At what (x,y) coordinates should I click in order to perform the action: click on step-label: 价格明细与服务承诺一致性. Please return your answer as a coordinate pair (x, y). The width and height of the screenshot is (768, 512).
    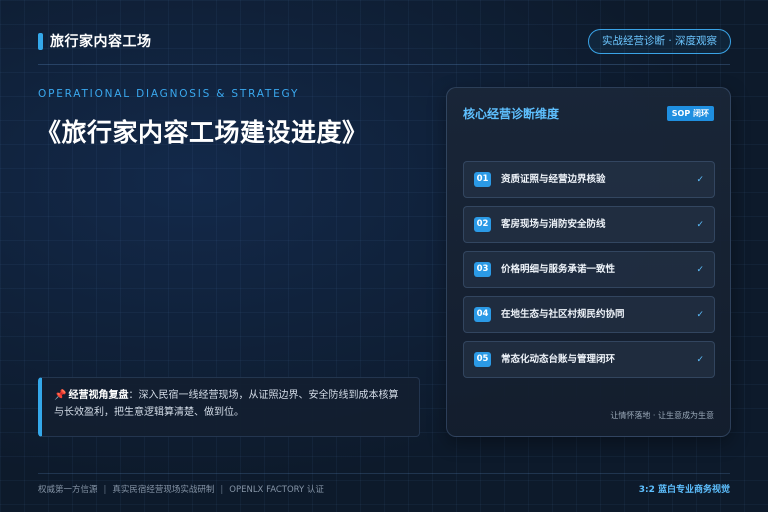
    Looking at the image, I should click on (558, 269).